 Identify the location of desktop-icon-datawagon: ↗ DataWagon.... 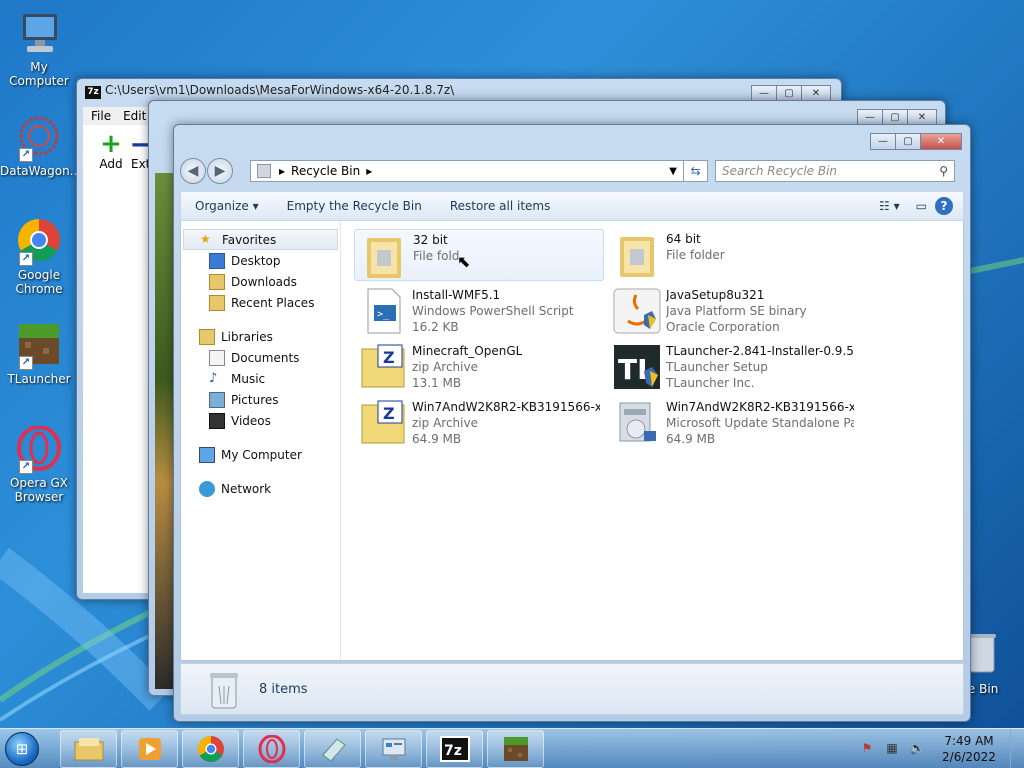
(41, 146).